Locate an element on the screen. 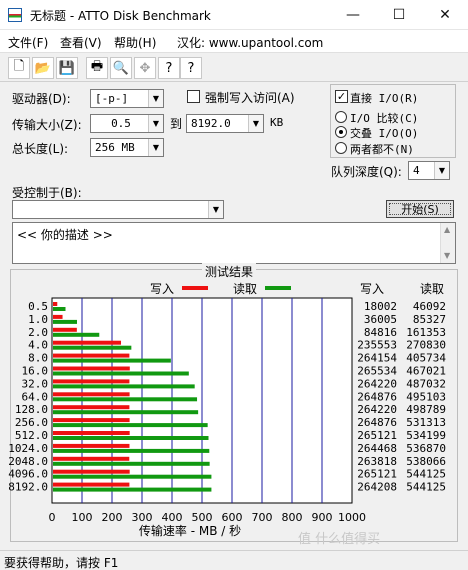  category-label: 16.0 is located at coordinates (35, 371).